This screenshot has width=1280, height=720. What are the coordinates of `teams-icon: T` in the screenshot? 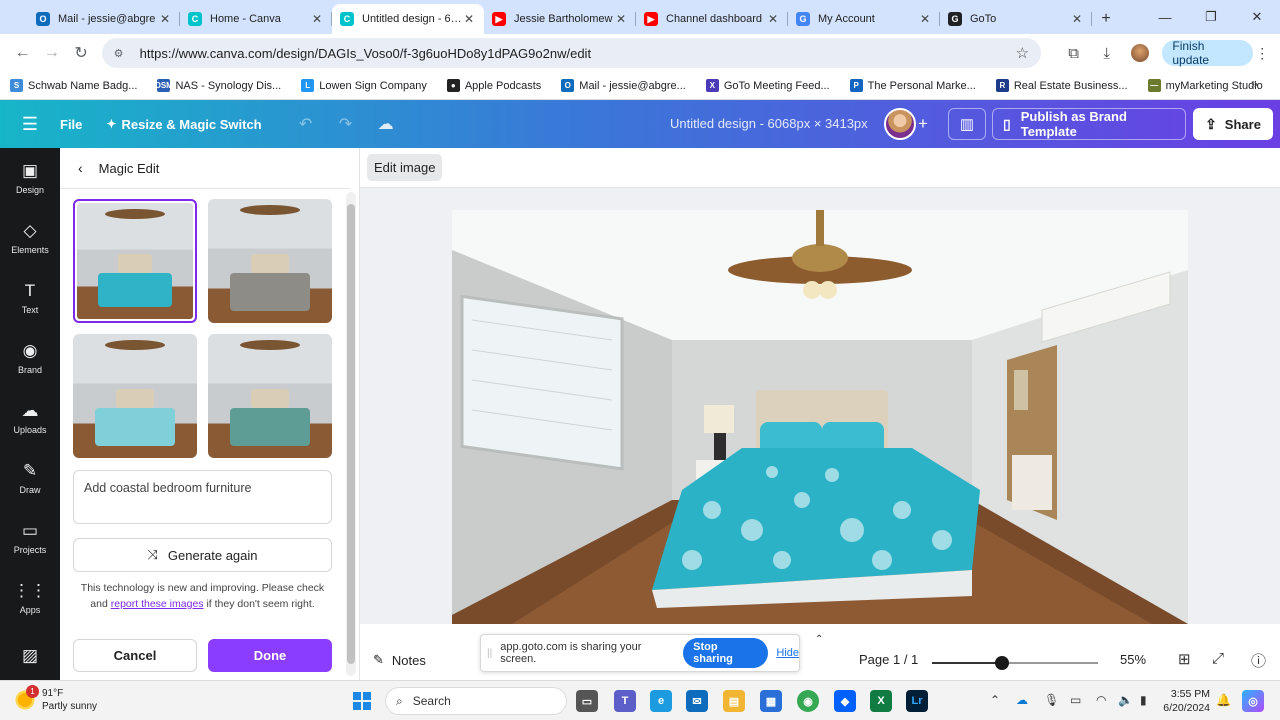 It's located at (625, 701).